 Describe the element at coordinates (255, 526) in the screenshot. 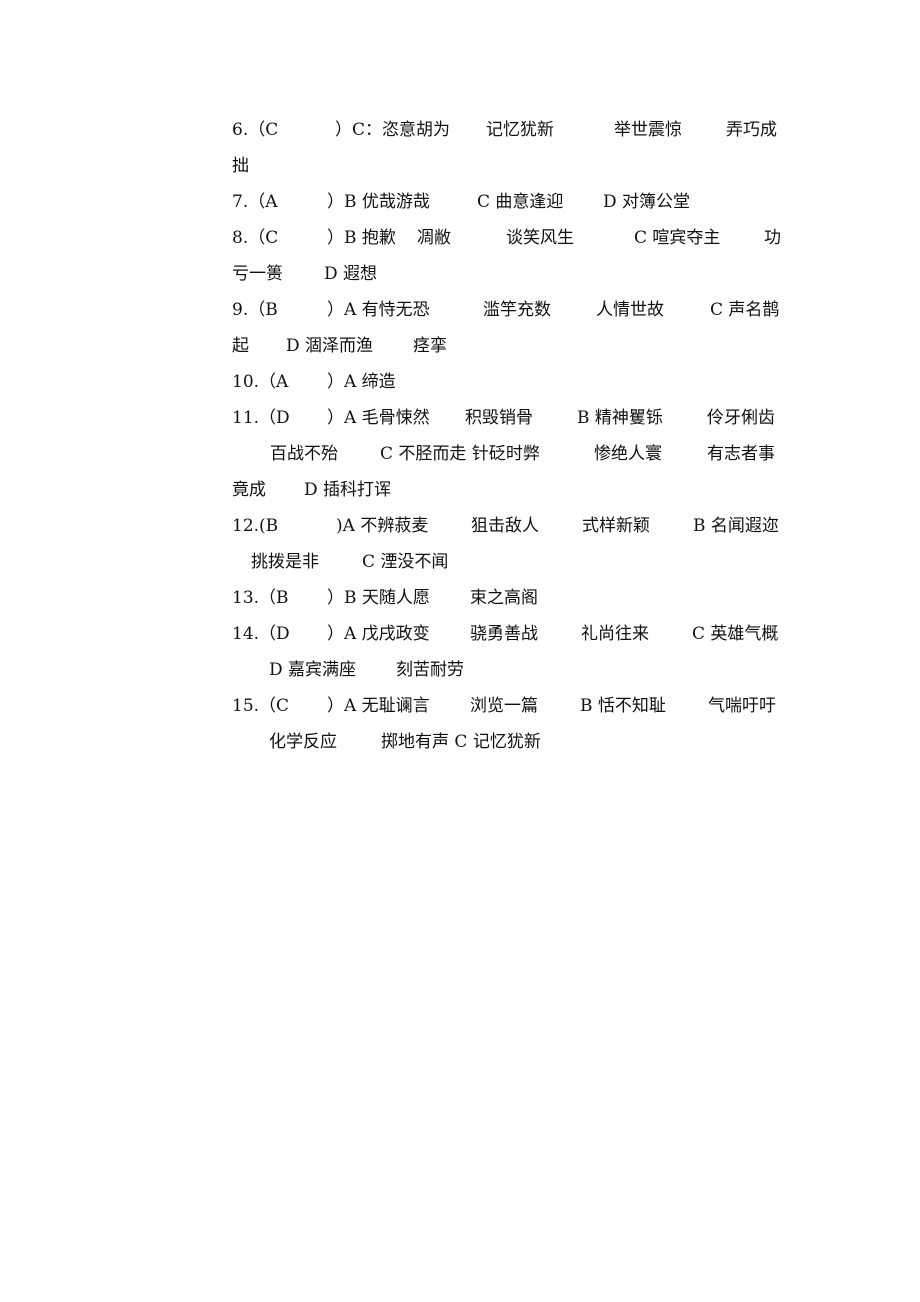

I see `item-12-answer: 12.(B` at that location.